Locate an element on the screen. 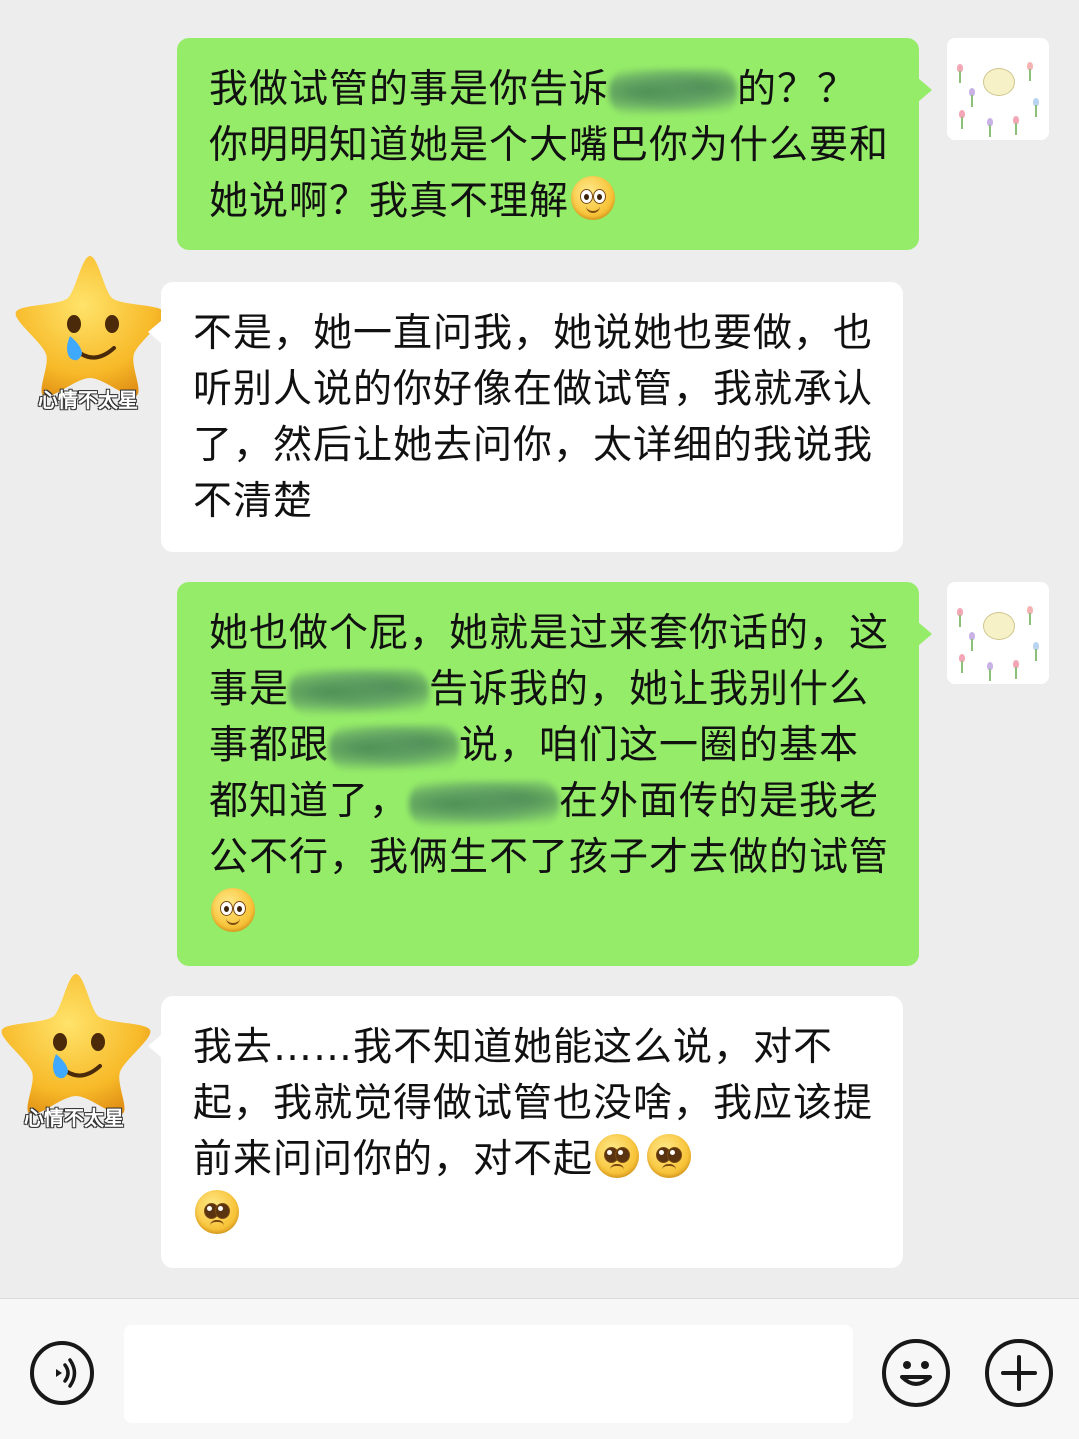 The height and width of the screenshot is (1439, 1079). message-input is located at coordinates (488, 1374).